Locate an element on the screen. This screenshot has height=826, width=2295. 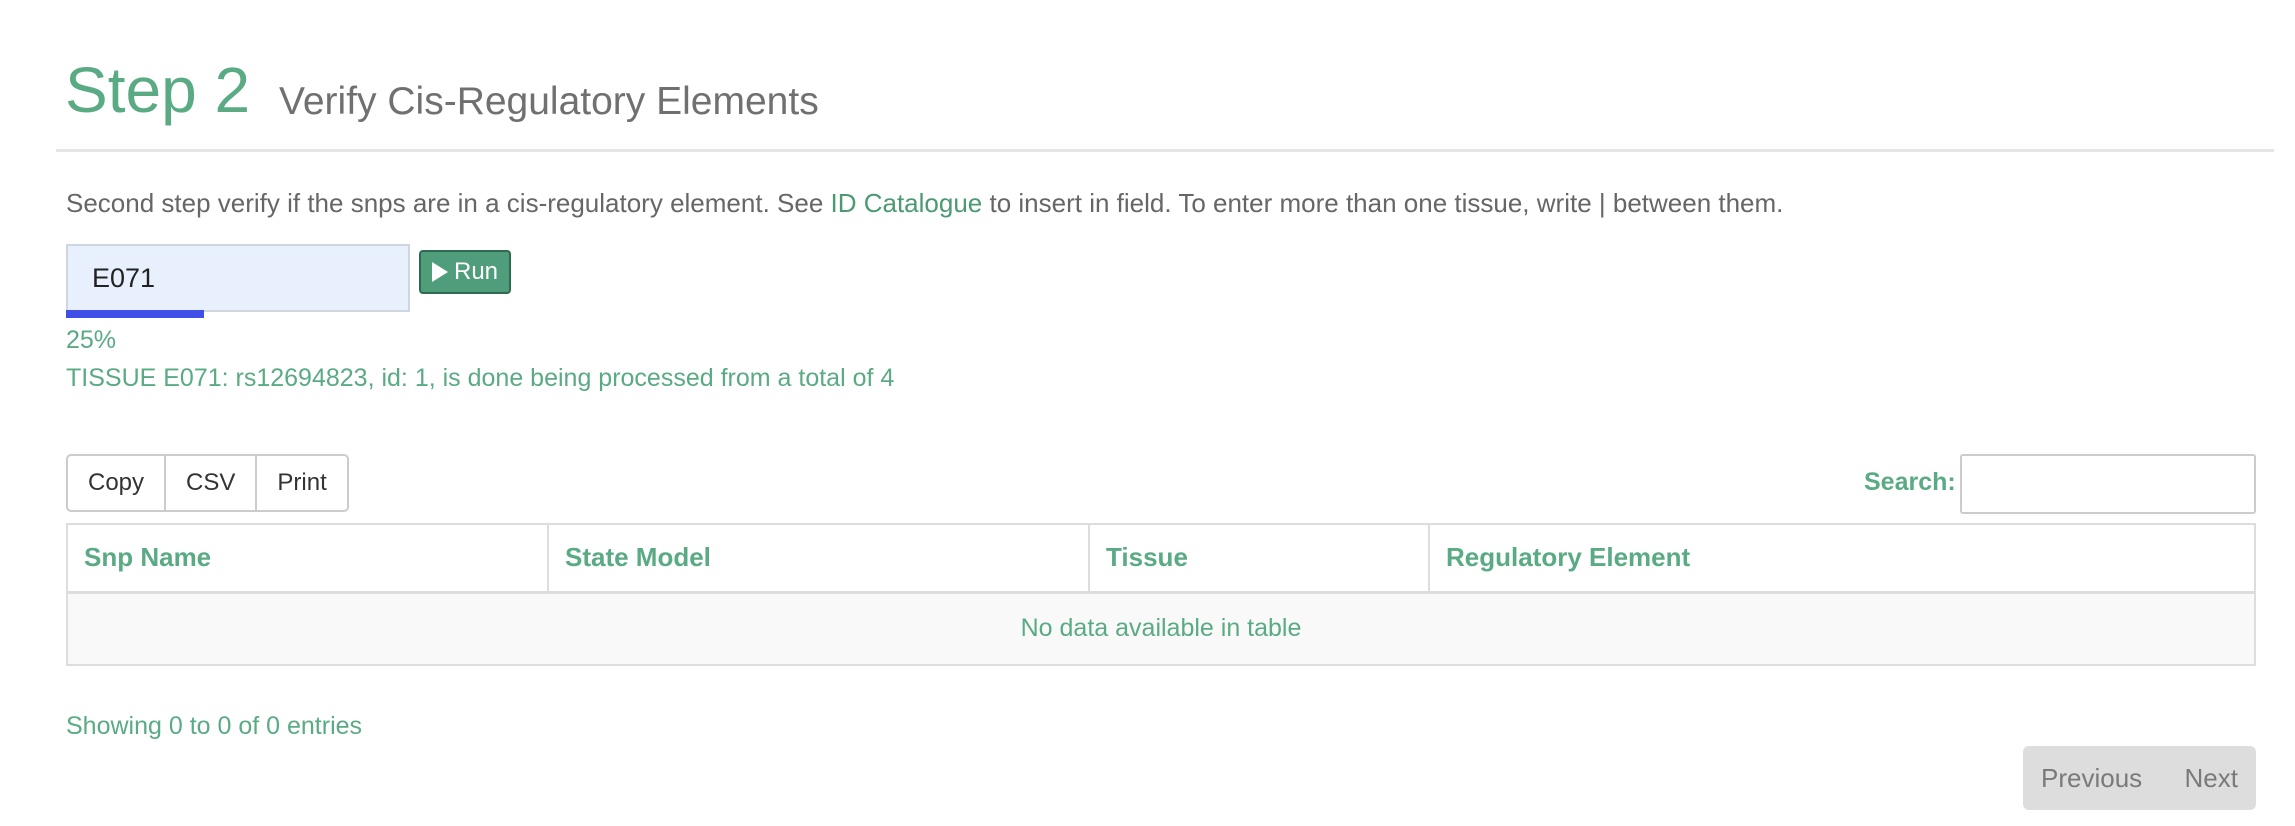
print-button: Print is located at coordinates (301, 483).